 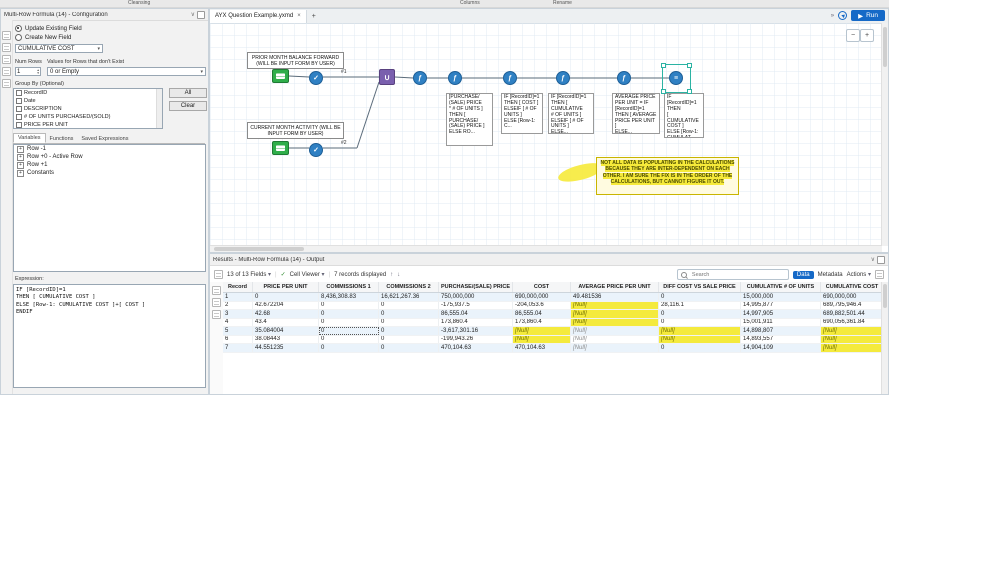 What do you see at coordinates (476, 287) in the screenshot?
I see `column-header: PURCHASE/(SALE) PRICE` at bounding box center [476, 287].